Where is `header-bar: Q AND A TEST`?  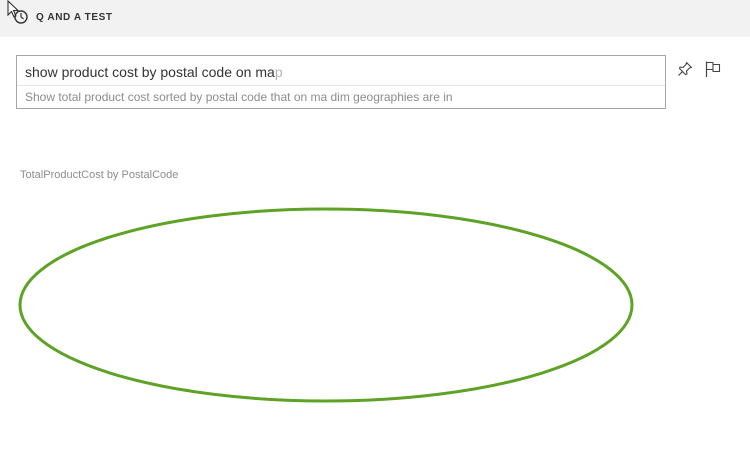
header-bar: Q AND A TEST is located at coordinates (375, 18).